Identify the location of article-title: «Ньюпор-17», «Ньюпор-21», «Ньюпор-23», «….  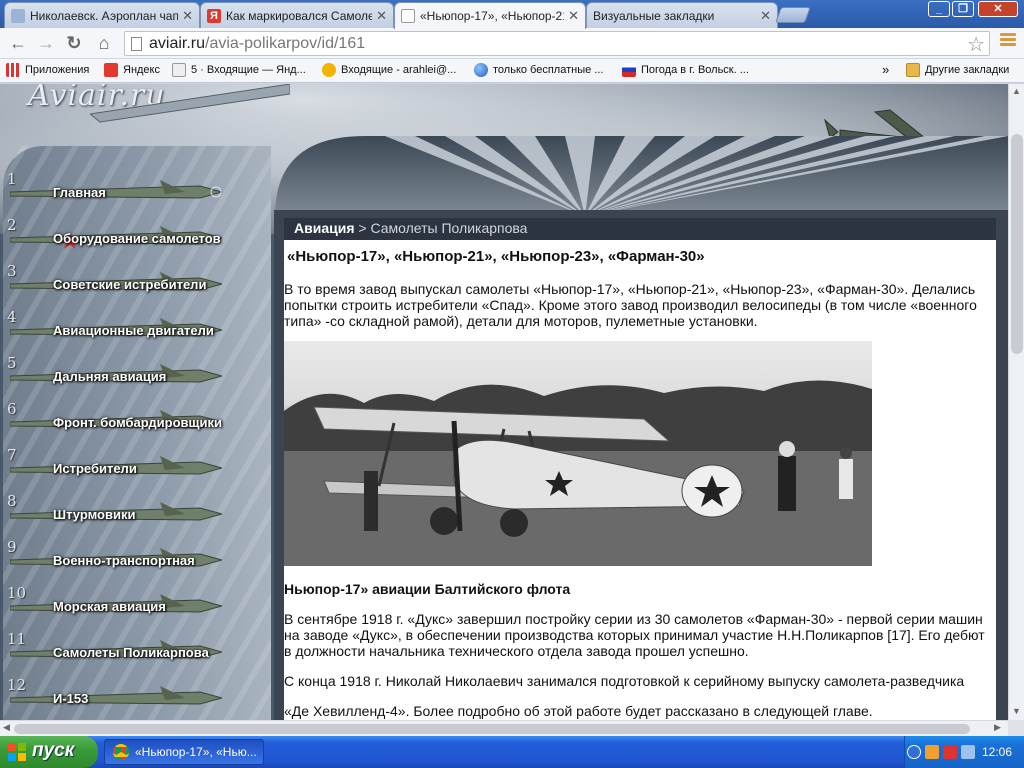
(496, 256).